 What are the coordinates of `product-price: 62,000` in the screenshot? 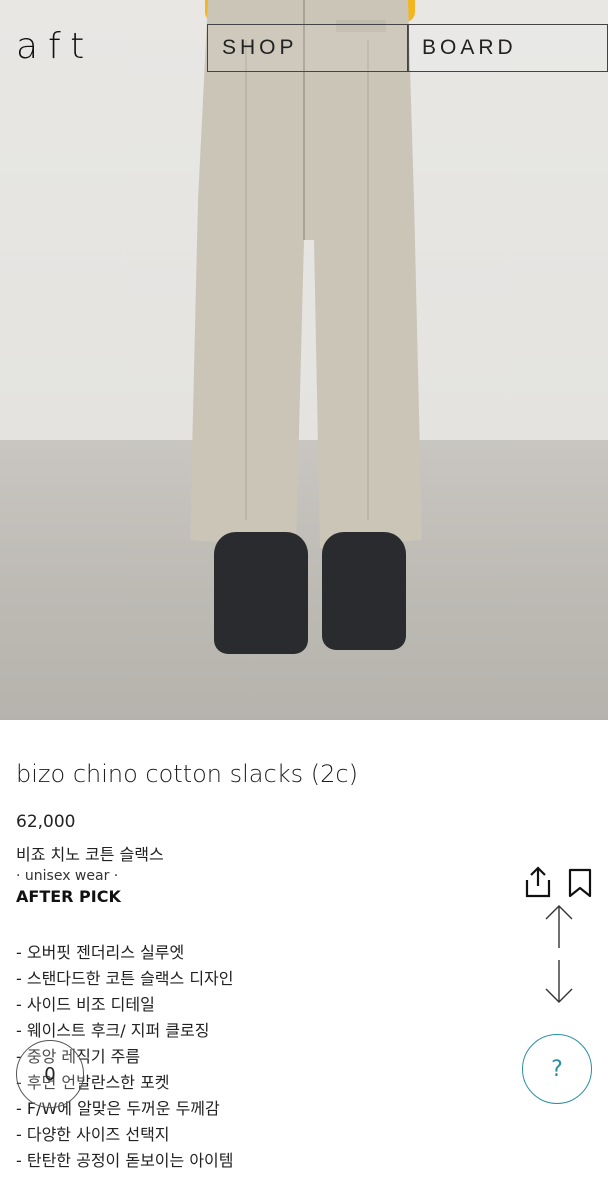 It's located at (46, 822).